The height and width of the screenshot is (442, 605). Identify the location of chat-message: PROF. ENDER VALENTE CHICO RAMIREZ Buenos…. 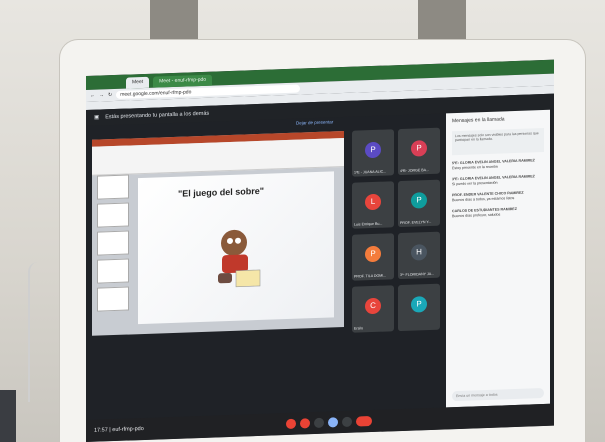
(498, 196).